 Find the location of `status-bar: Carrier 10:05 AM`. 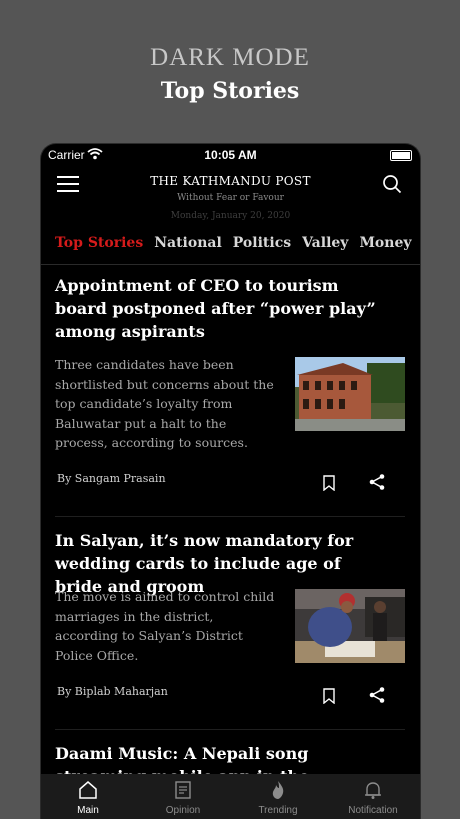

status-bar: Carrier 10:05 AM is located at coordinates (230, 156).